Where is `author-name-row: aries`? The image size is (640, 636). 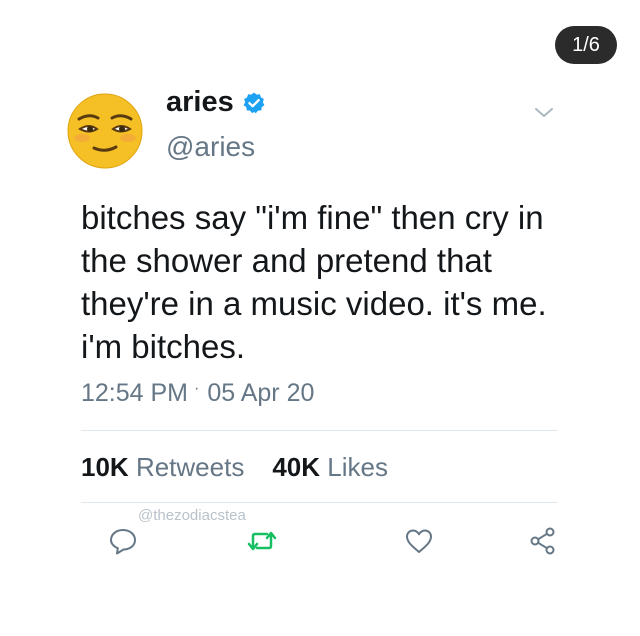 author-name-row: aries is located at coordinates (216, 102).